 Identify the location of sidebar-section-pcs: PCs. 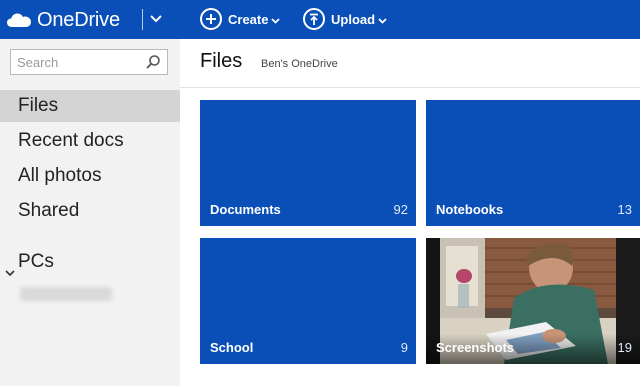
(90, 262).